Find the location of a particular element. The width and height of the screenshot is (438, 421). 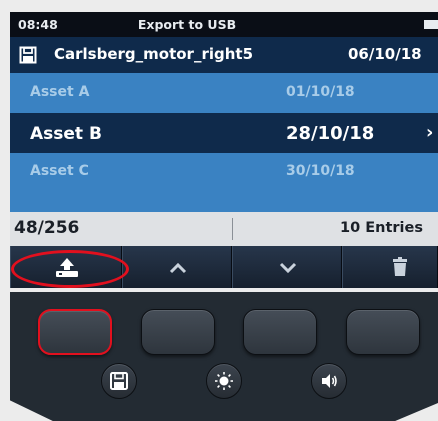

save-icon is located at coordinates (119, 381).